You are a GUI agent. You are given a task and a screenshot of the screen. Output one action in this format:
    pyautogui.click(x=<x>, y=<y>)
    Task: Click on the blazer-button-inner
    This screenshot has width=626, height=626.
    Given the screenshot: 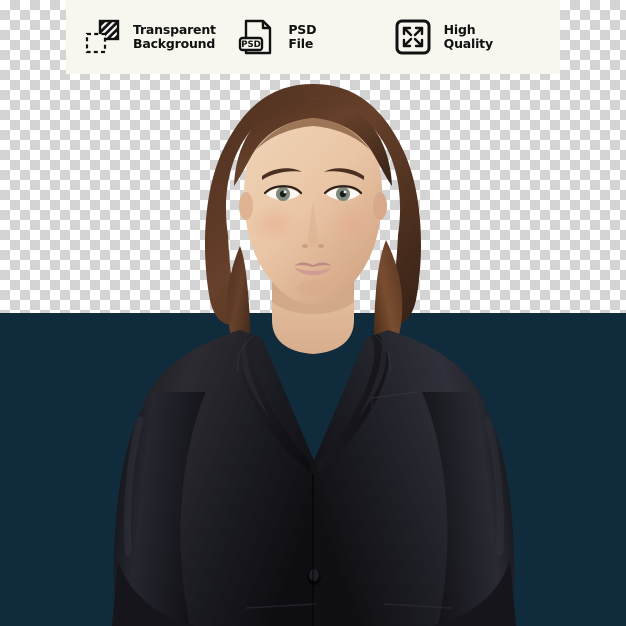 What is the action you would take?
    pyautogui.click(x=314, y=575)
    